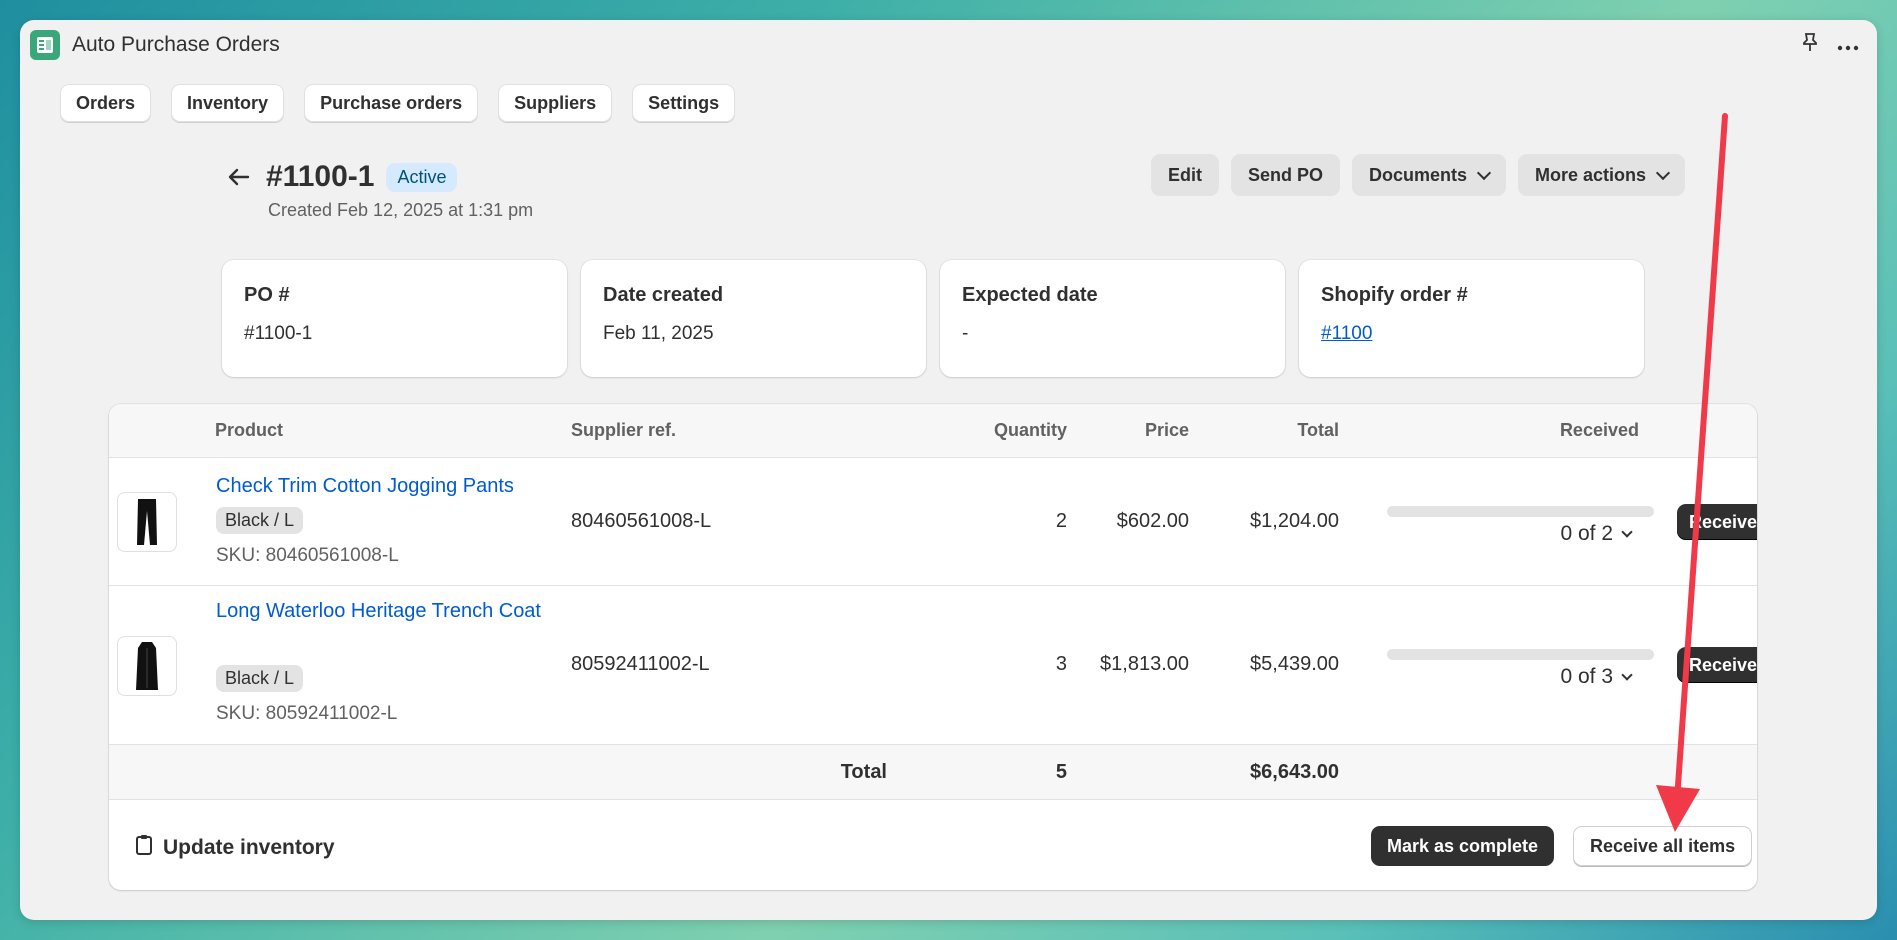  I want to click on expected-date-card: Expected date -, so click(1112, 318).